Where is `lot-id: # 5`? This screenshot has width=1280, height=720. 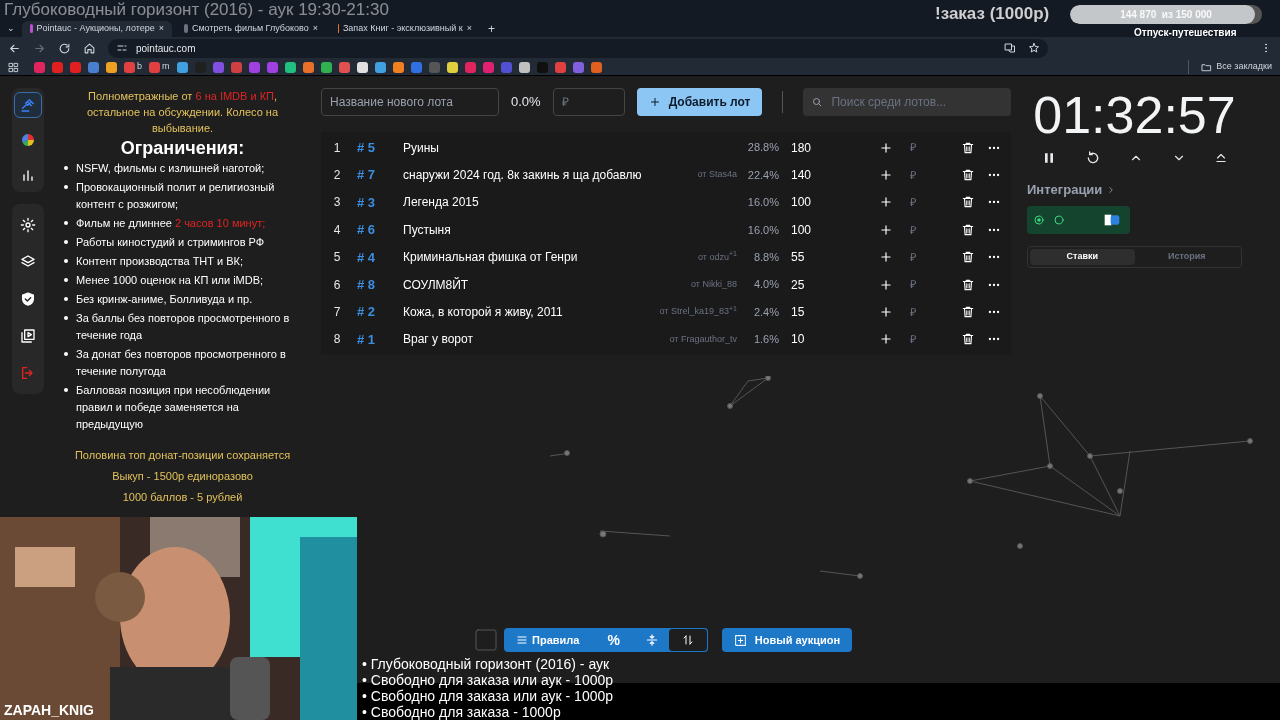
lot-id: # 5 is located at coordinates (366, 147).